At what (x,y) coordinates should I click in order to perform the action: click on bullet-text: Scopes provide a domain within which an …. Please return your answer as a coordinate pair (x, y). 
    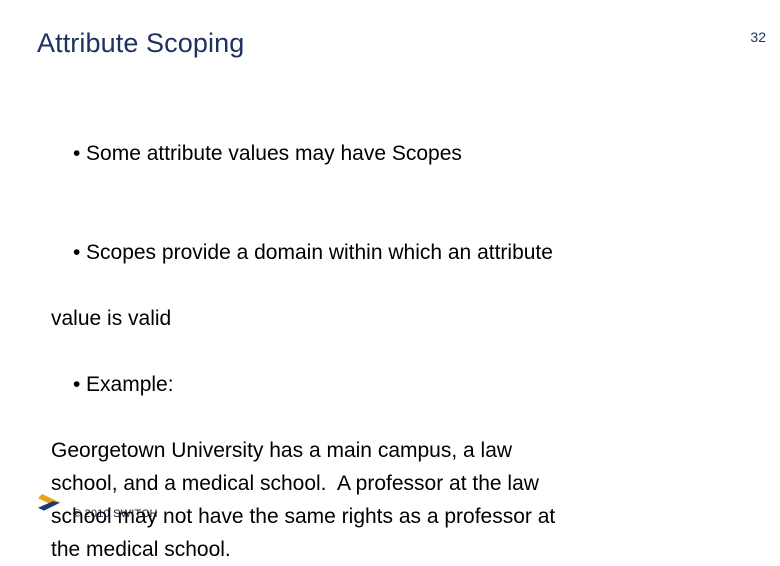
    Looking at the image, I should click on (319, 252).